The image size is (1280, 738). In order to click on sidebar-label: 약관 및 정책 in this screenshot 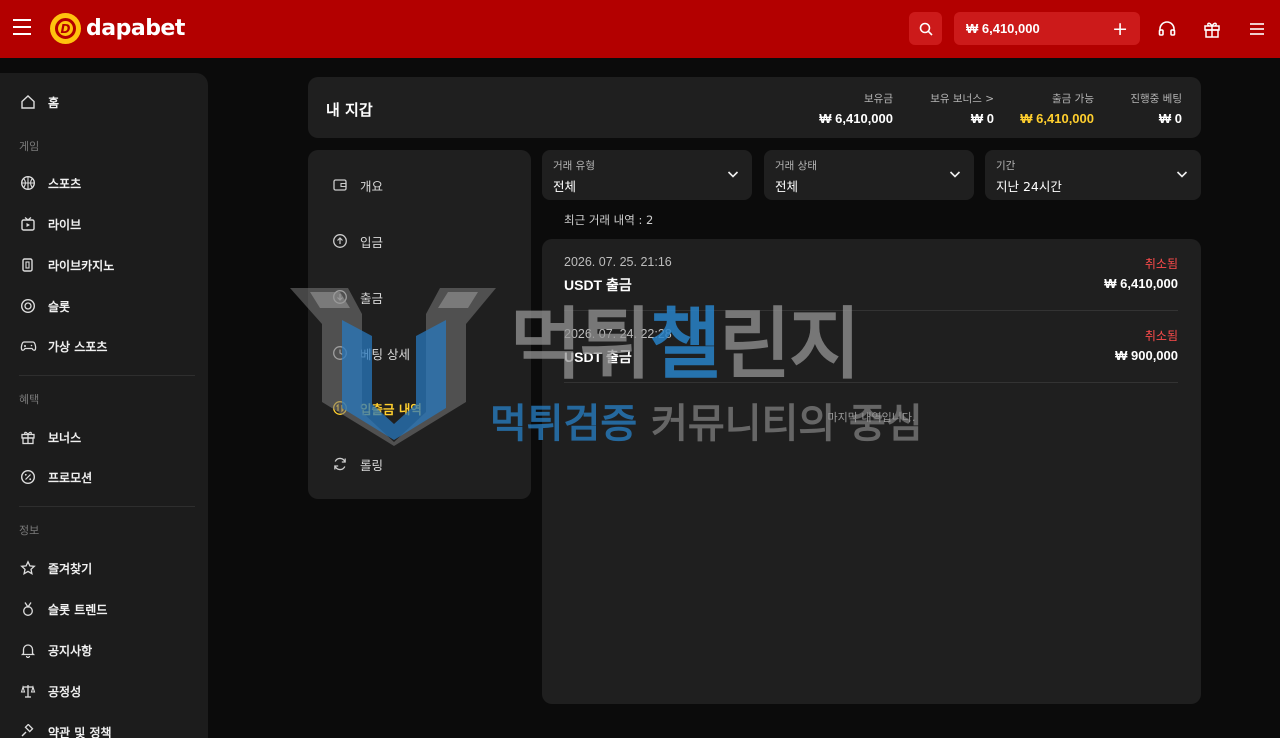, I will do `click(80, 731)`.